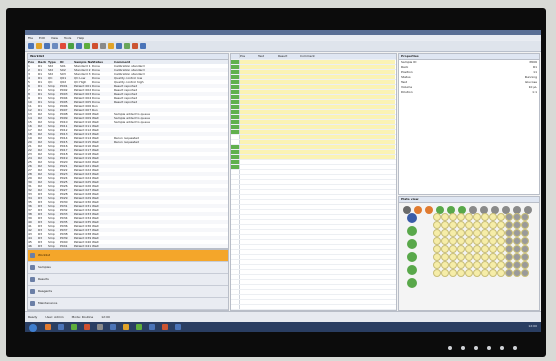  What do you see at coordinates (31, 46) in the screenshot?
I see `new-icon` at bounding box center [31, 46].